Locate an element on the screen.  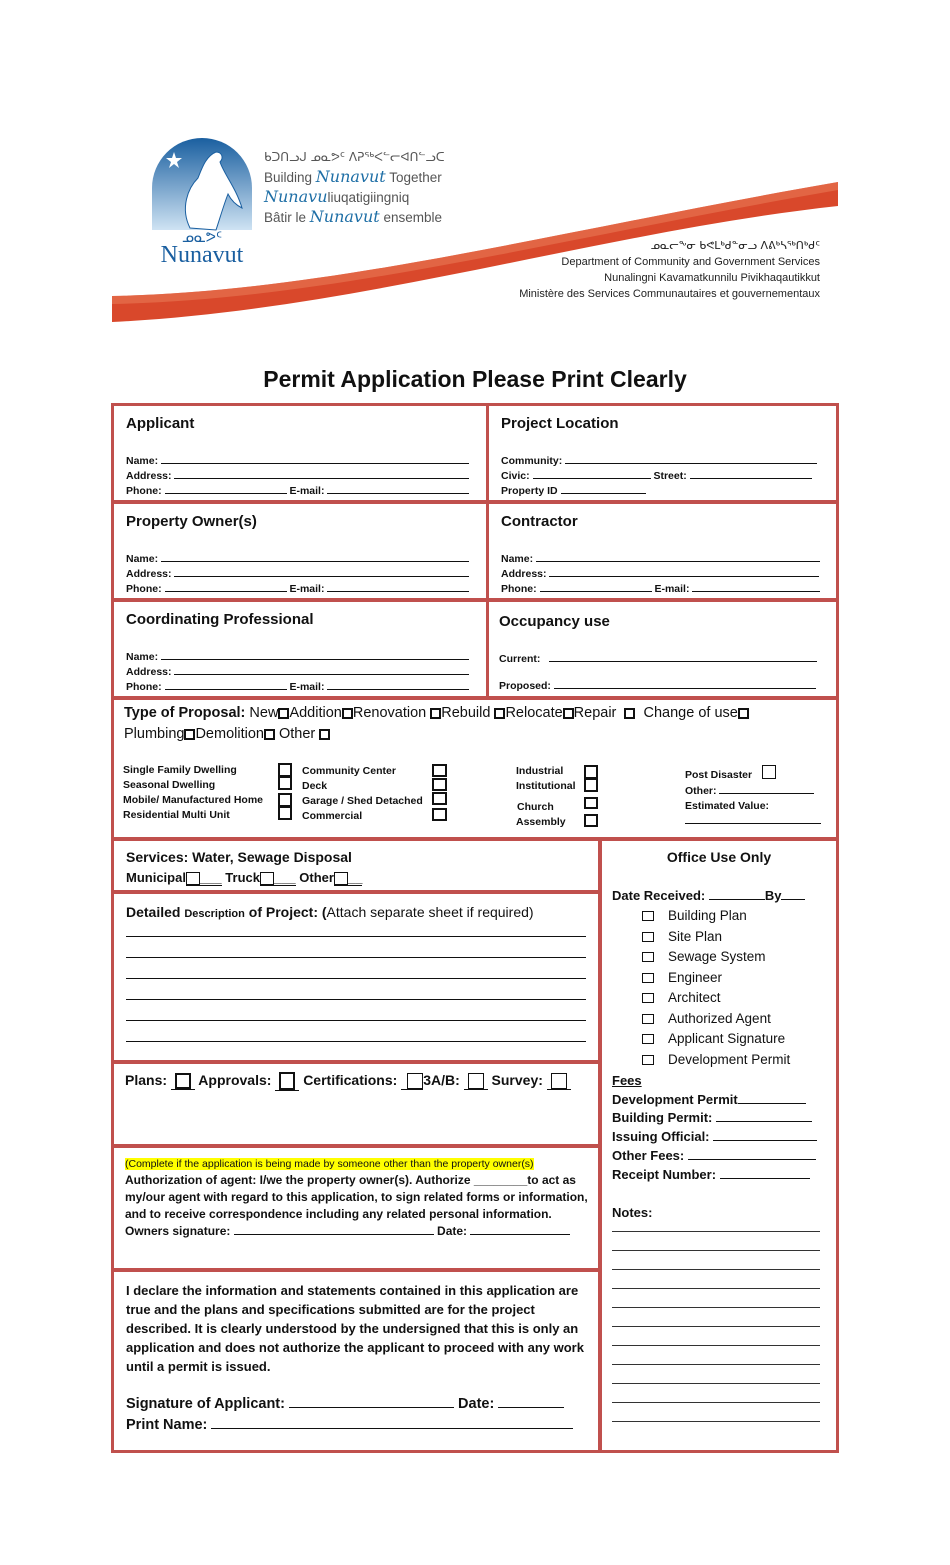
seasonal-dwelling-checkbox is located at coordinates (285, 783).